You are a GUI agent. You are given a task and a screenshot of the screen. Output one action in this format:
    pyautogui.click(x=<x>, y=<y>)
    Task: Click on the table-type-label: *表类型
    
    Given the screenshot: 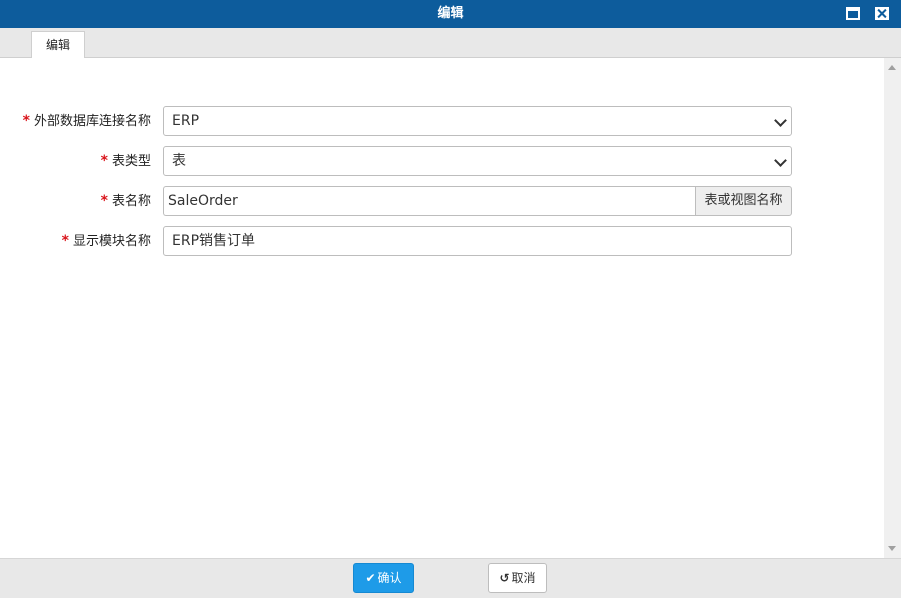 What is the action you would take?
    pyautogui.click(x=75, y=161)
    